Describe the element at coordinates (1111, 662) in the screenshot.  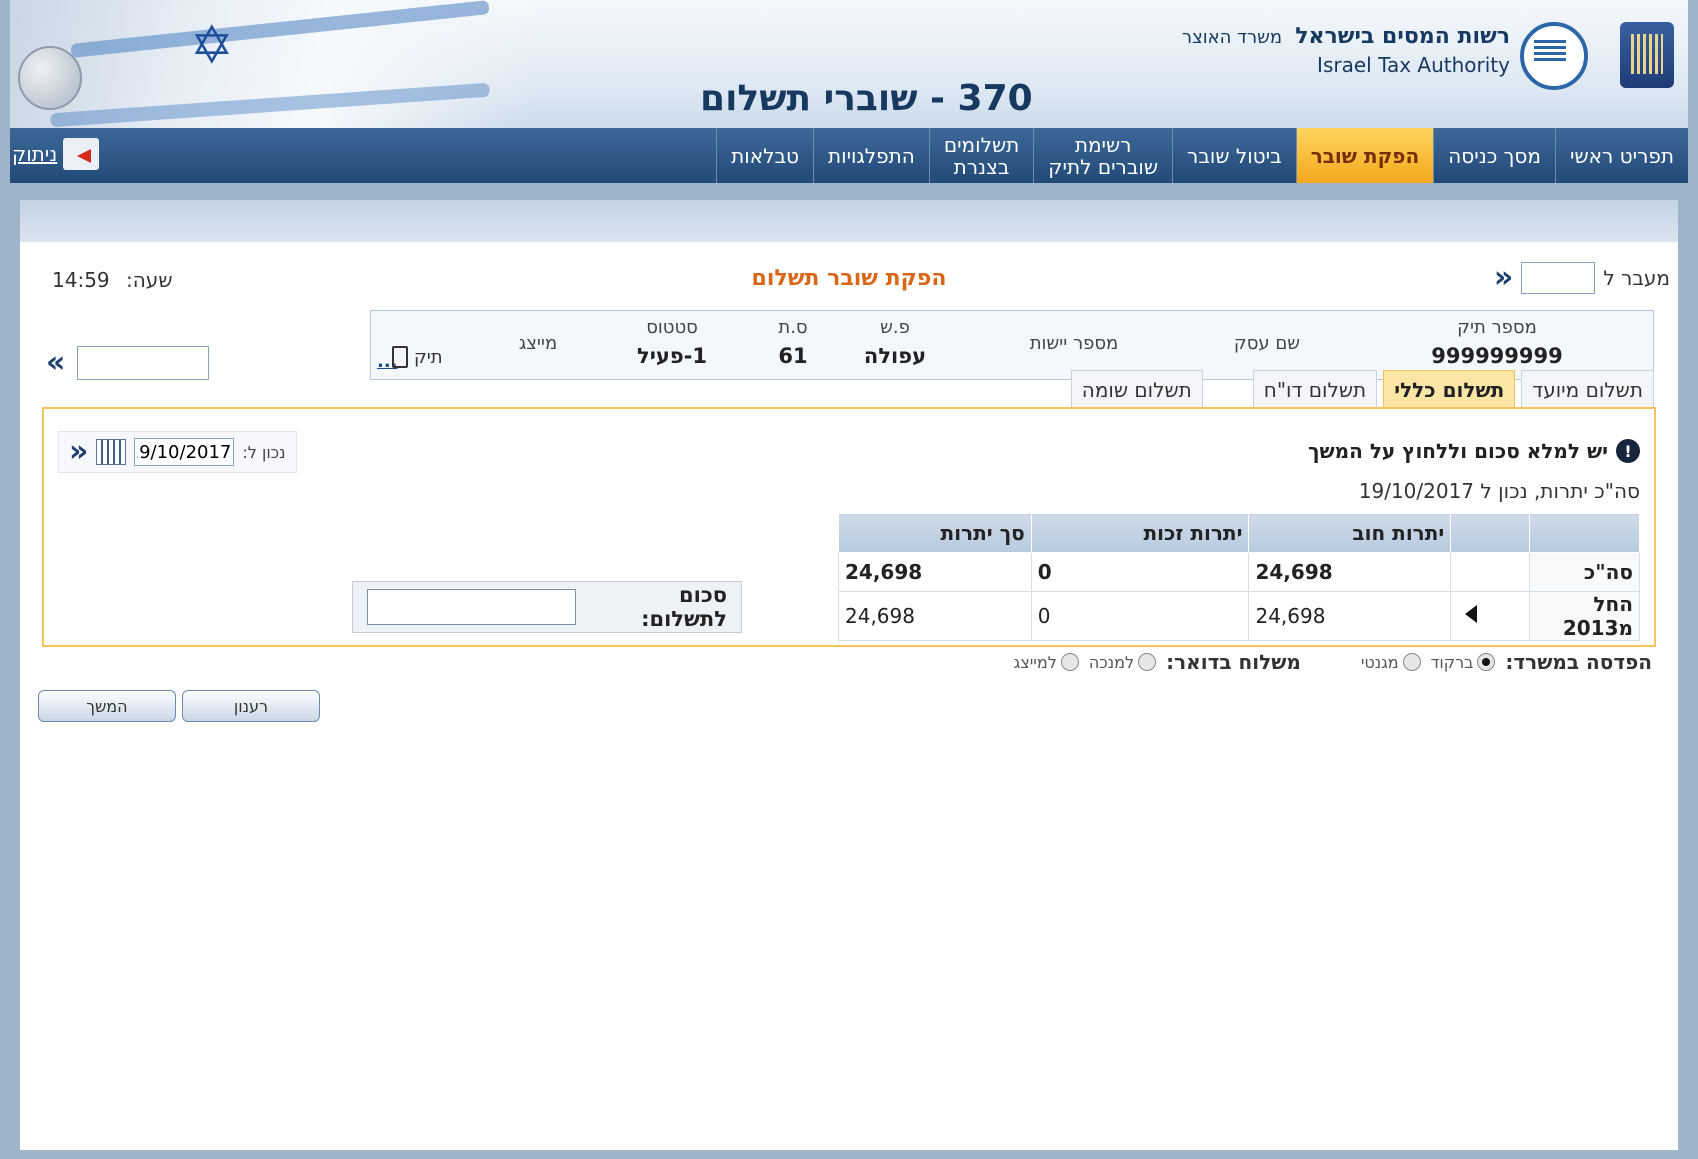
I see `assessee-label: למנכה` at that location.